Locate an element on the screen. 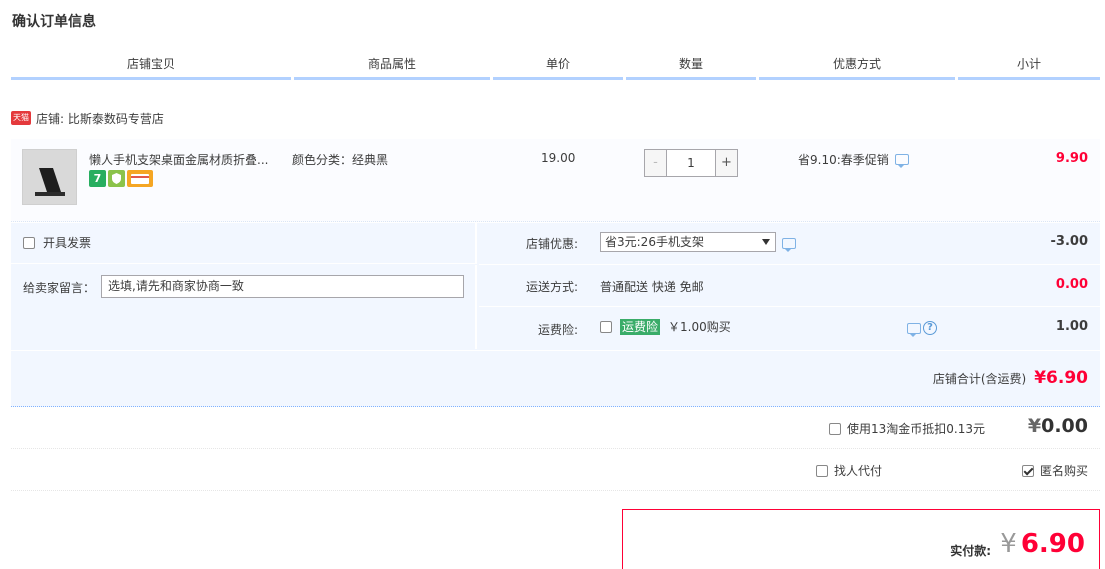  invoice-label: 开具发票 is located at coordinates (67, 243).